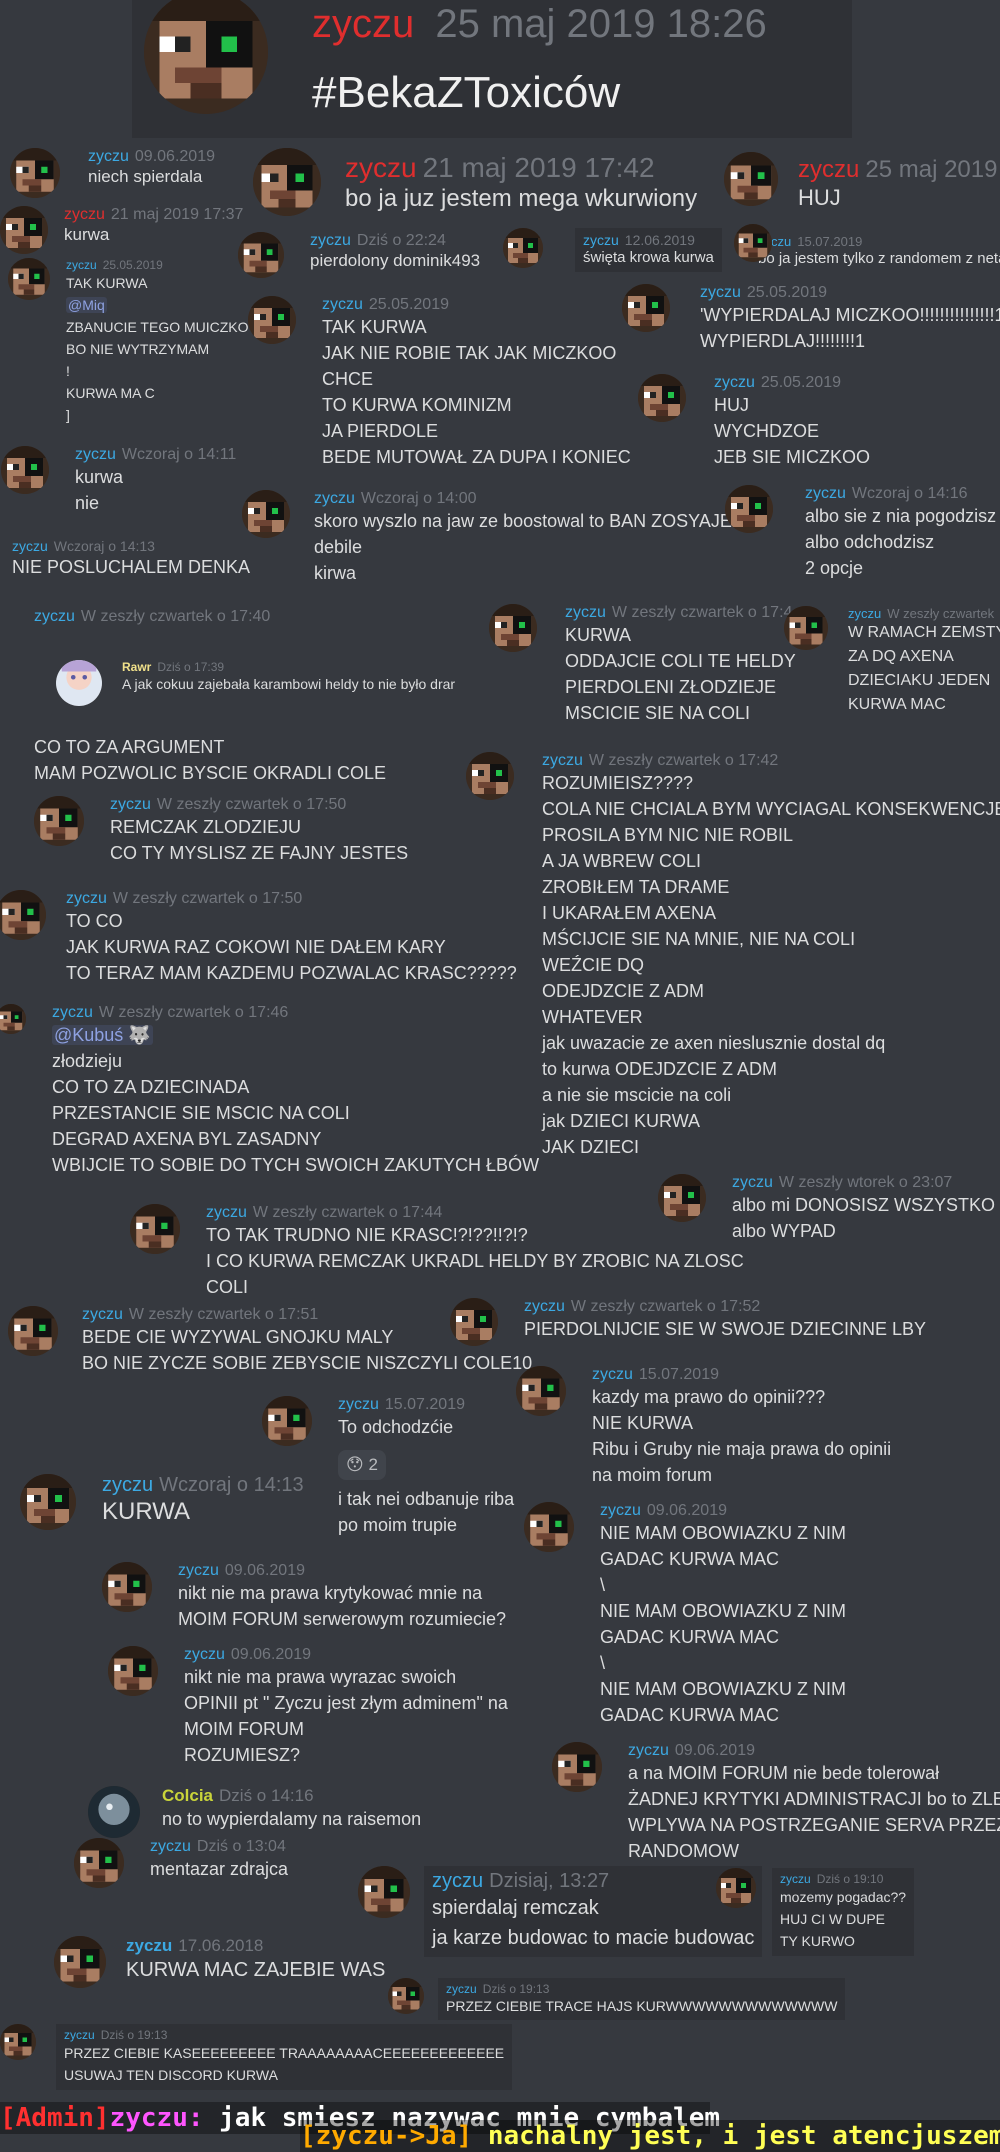 This screenshot has width=1000, height=2152. I want to click on message-line: COLI, so click(227, 1287).